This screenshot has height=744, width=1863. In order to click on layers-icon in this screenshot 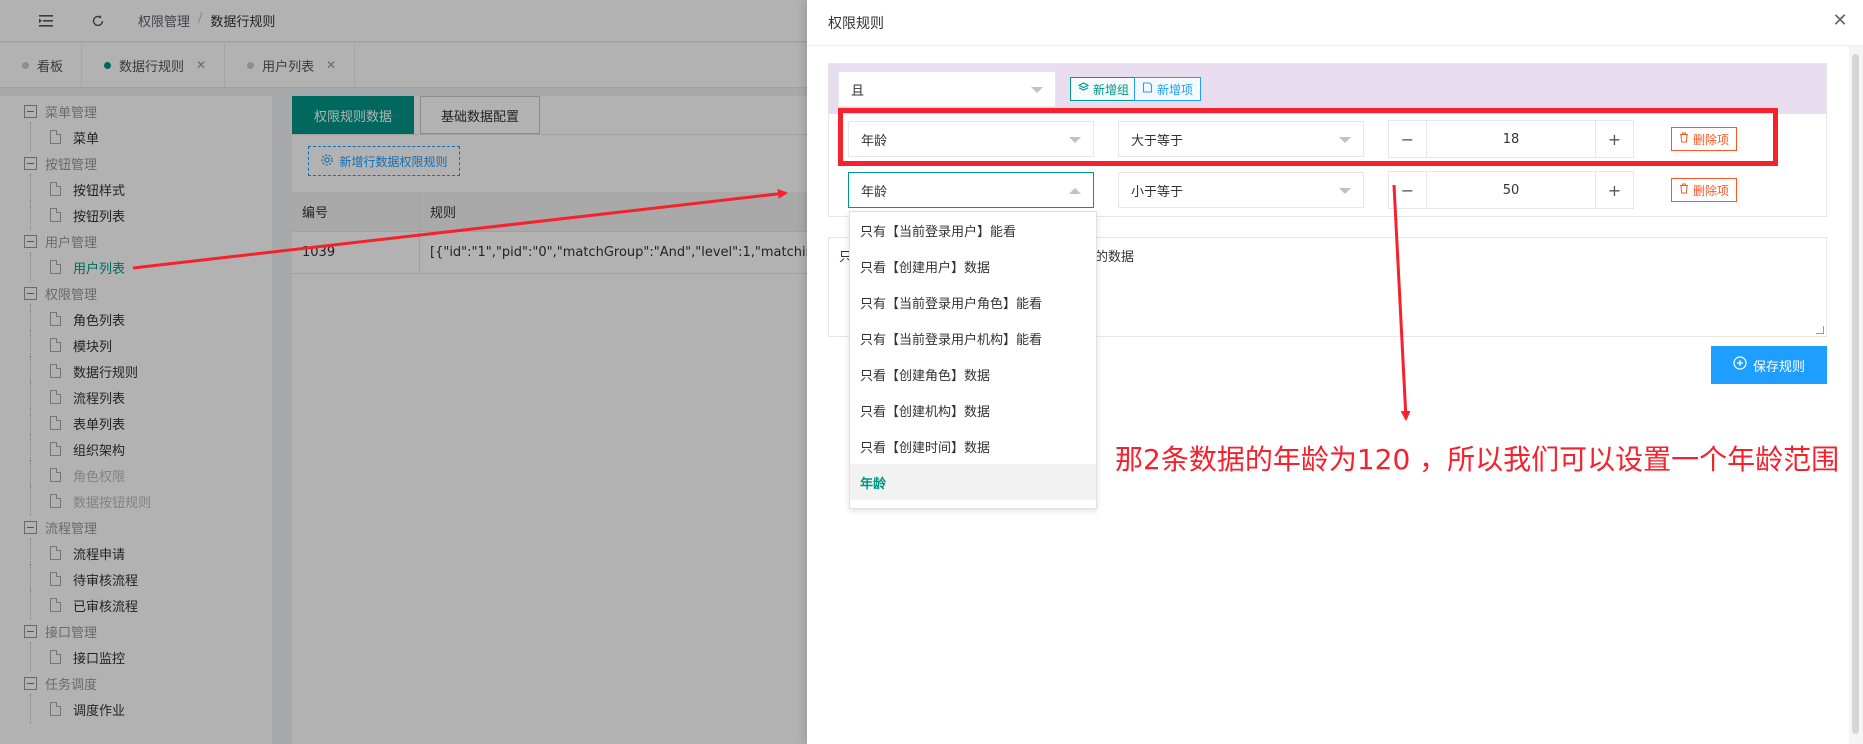, I will do `click(1083, 89)`.